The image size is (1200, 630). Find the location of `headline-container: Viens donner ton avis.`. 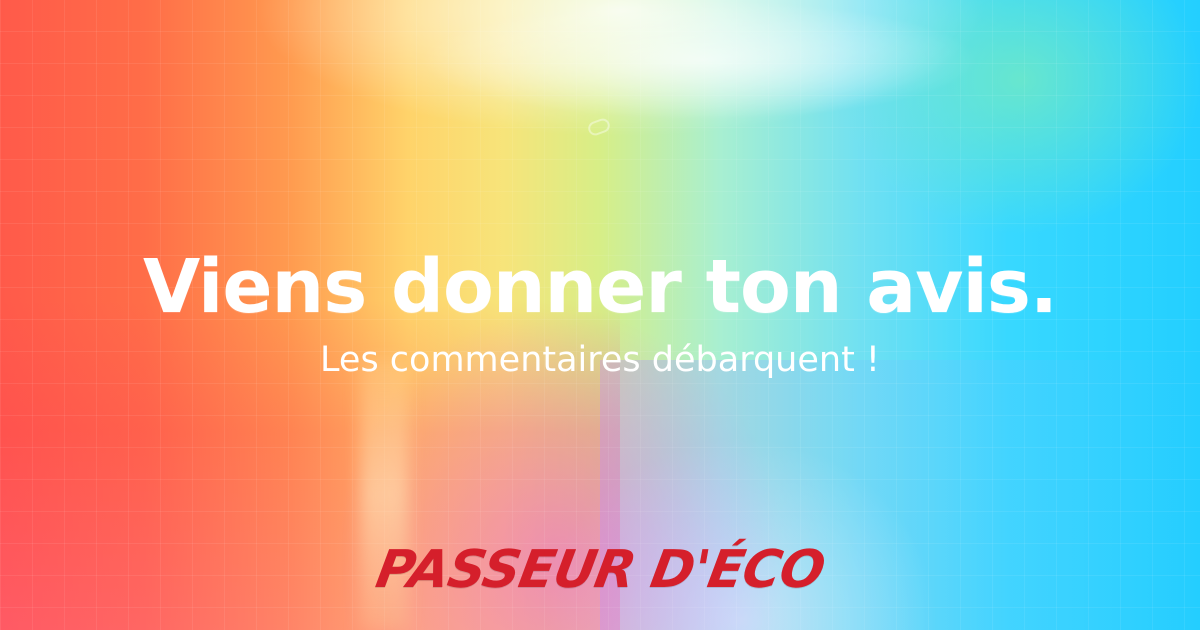

headline-container: Viens donner ton avis. is located at coordinates (600, 287).